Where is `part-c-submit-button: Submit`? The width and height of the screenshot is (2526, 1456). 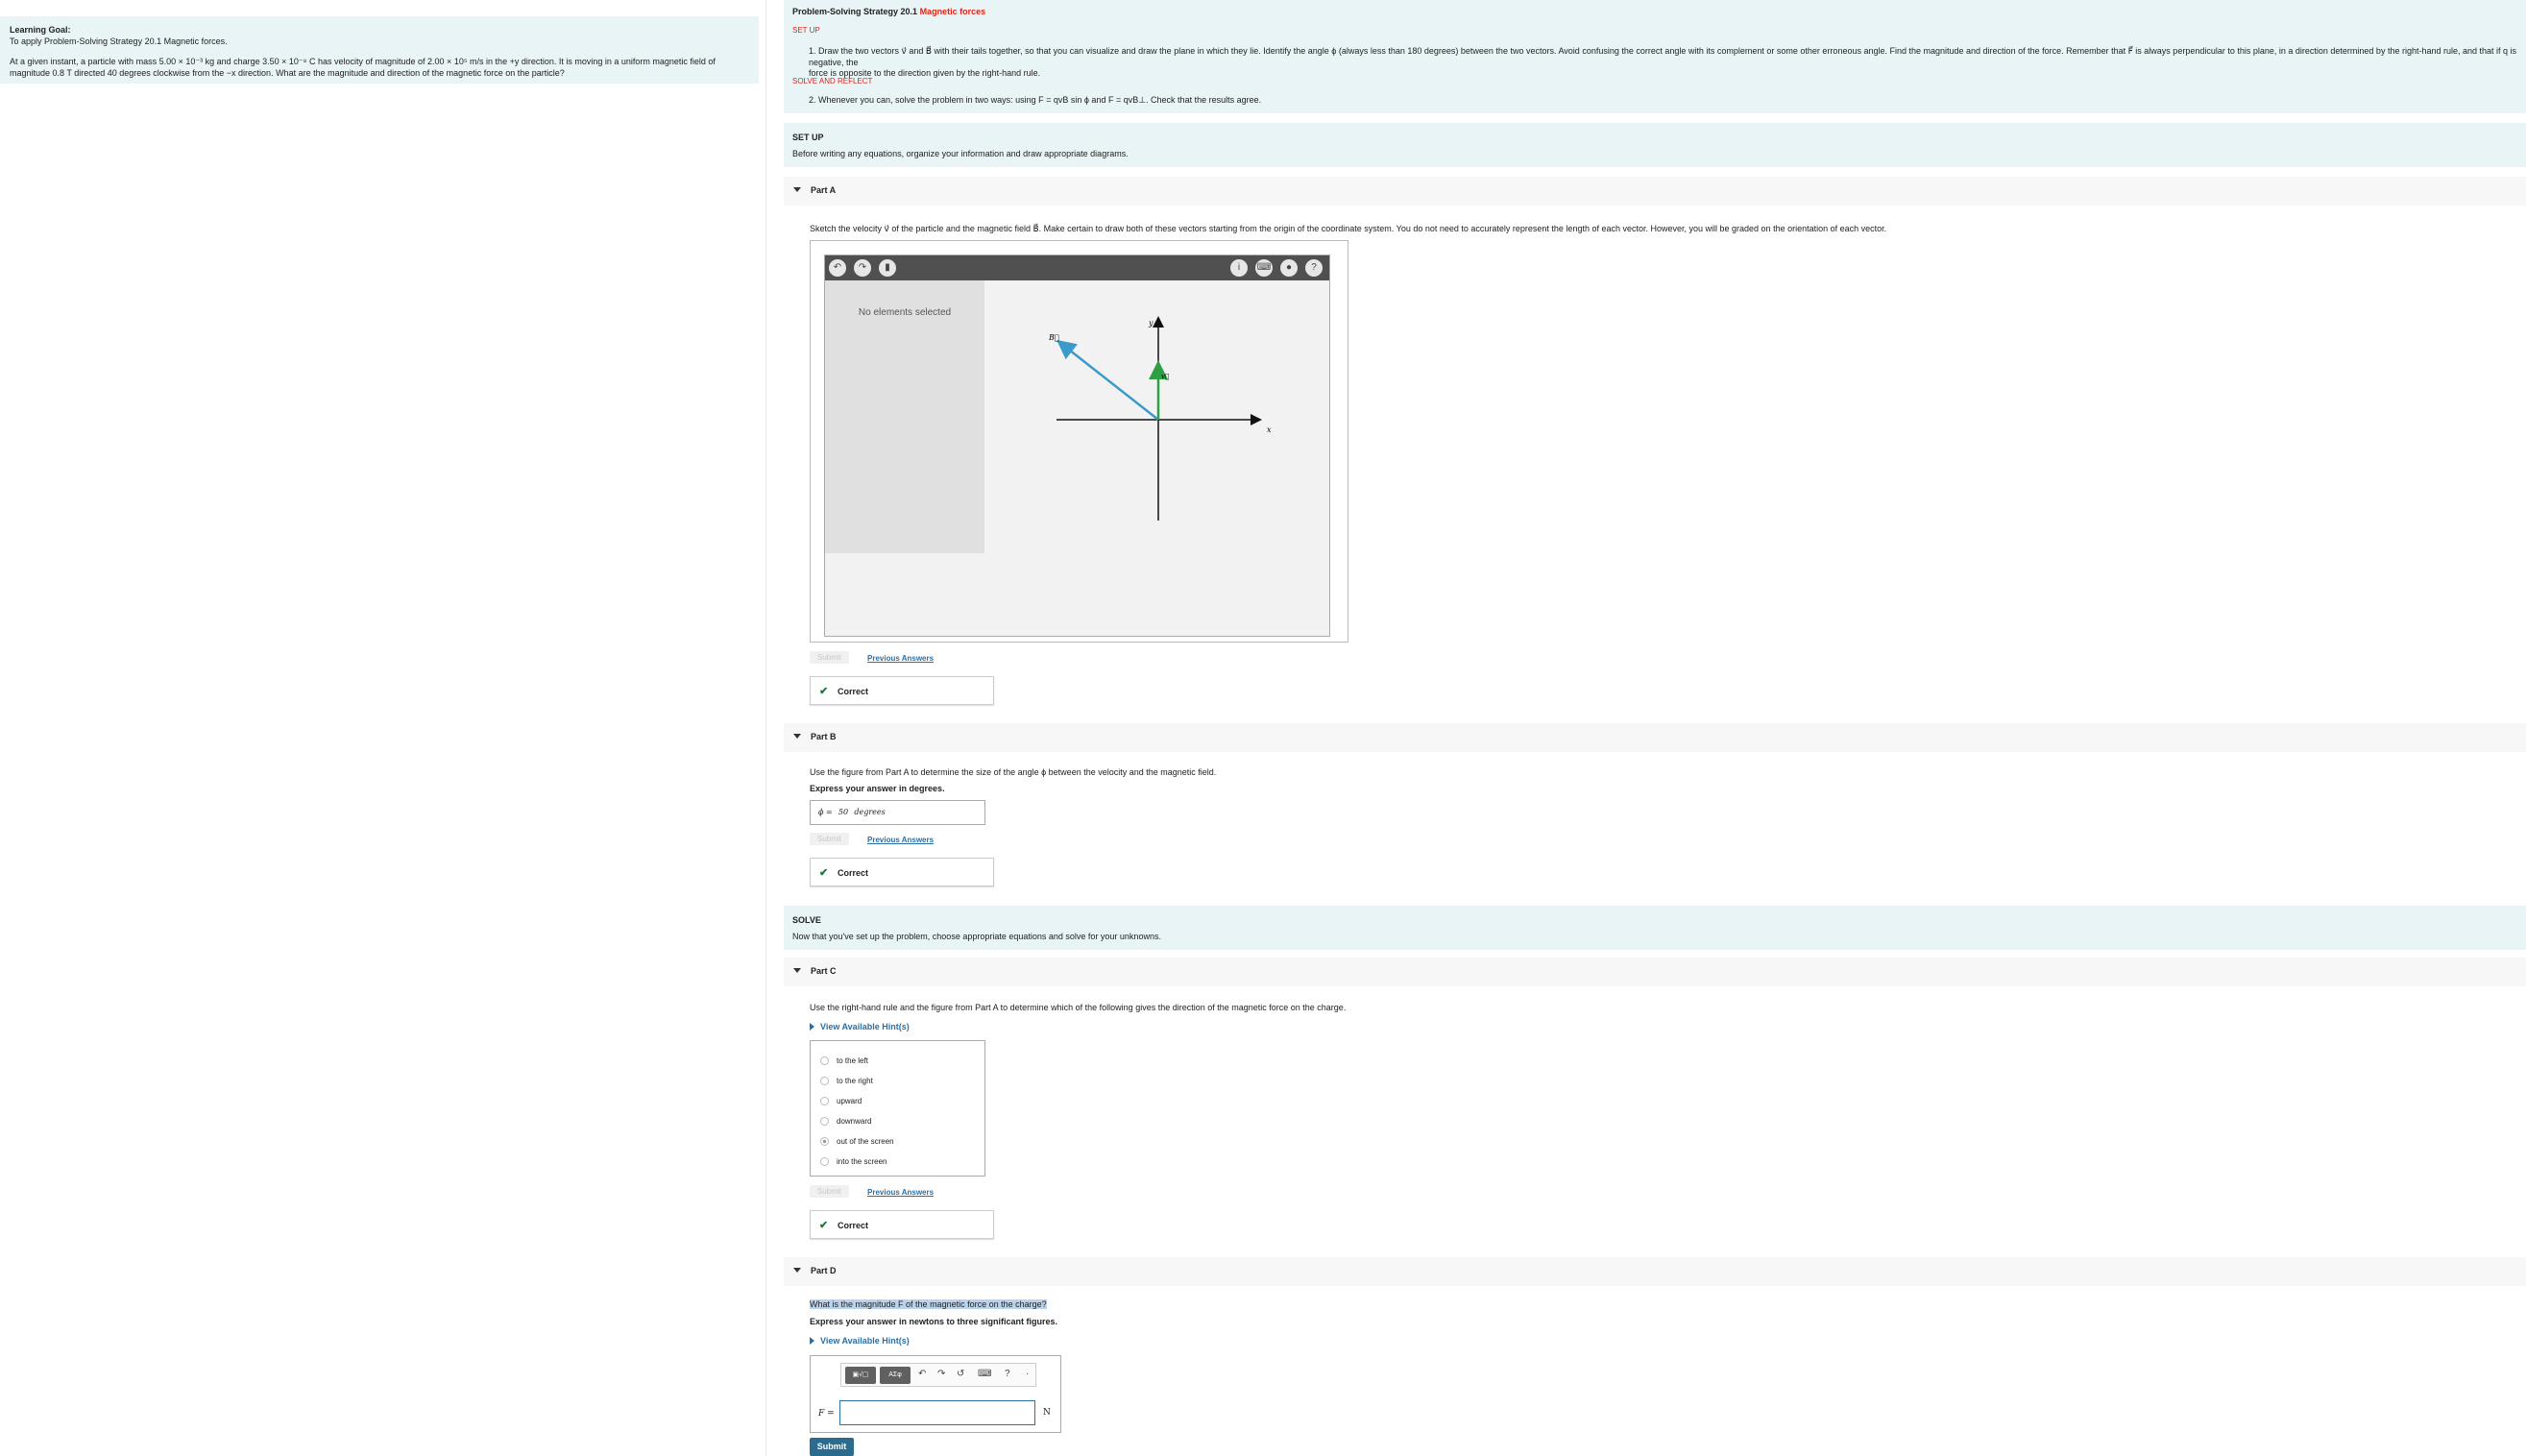
part-c-submit-button: Submit is located at coordinates (830, 1192).